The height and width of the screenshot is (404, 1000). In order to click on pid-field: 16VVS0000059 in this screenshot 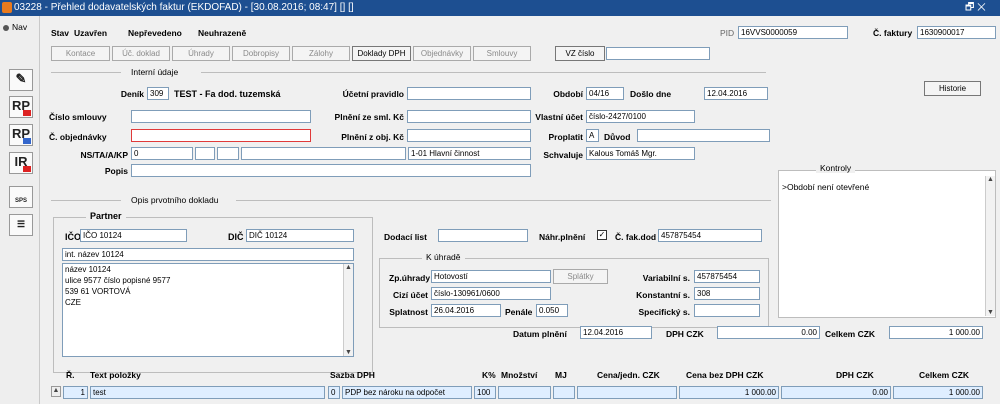, I will do `click(793, 32)`.